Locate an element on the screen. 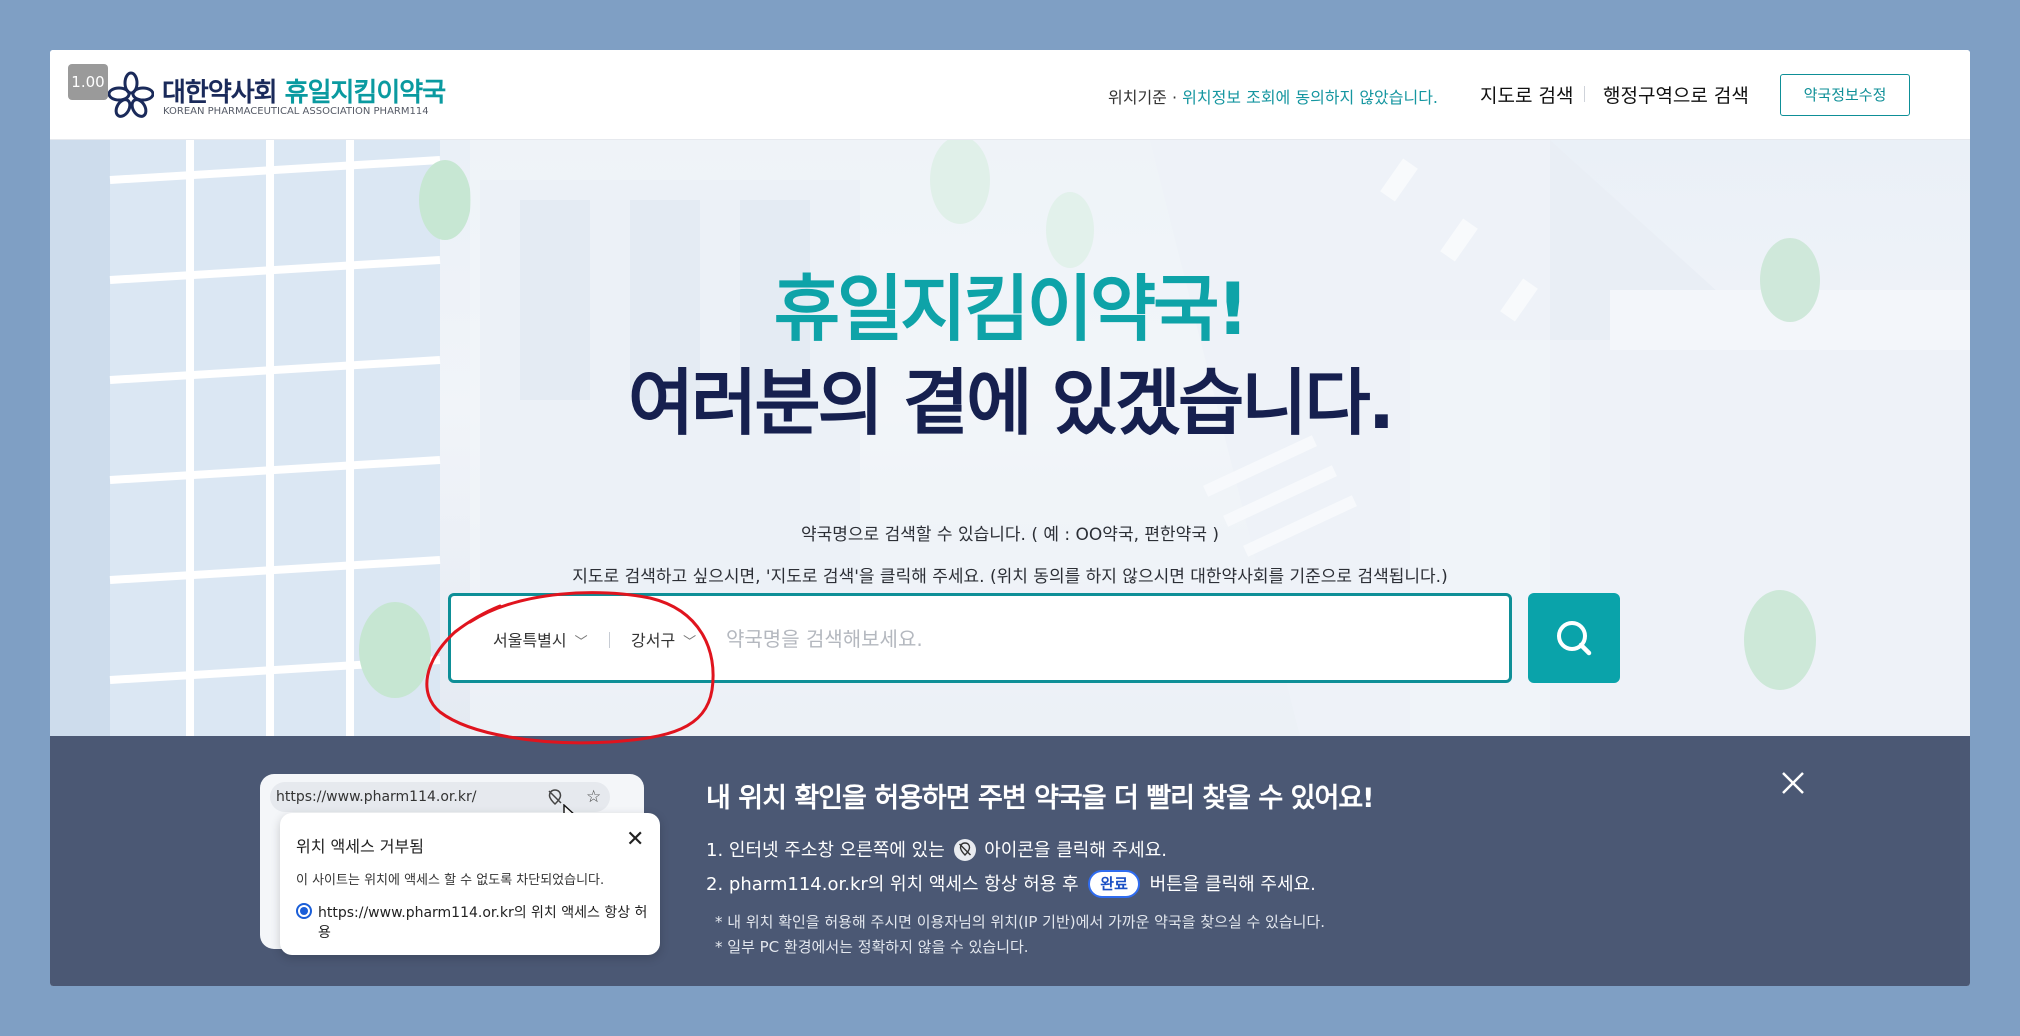  done-badge: 완료 is located at coordinates (1114, 884).